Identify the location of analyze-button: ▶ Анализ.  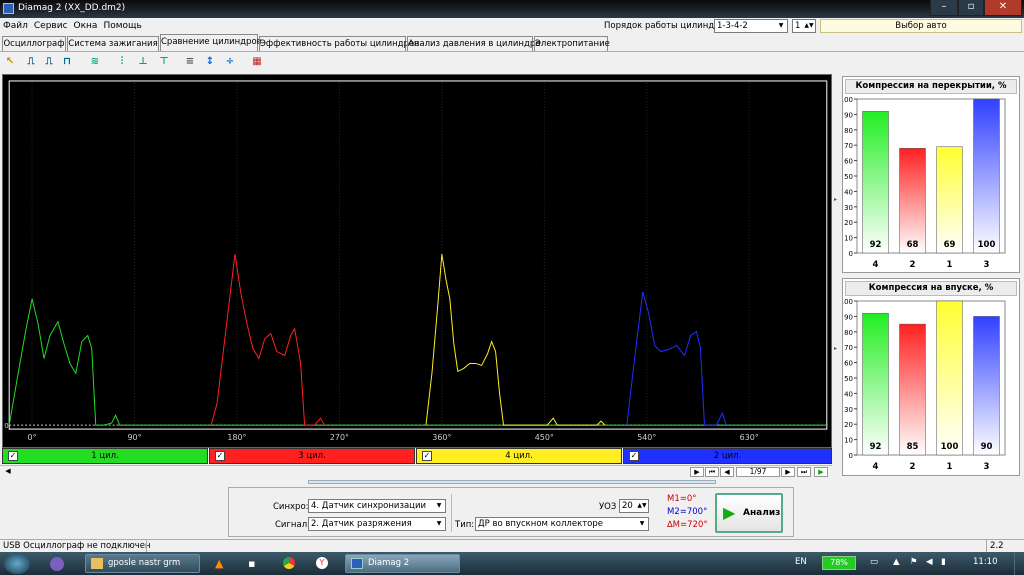
(749, 513).